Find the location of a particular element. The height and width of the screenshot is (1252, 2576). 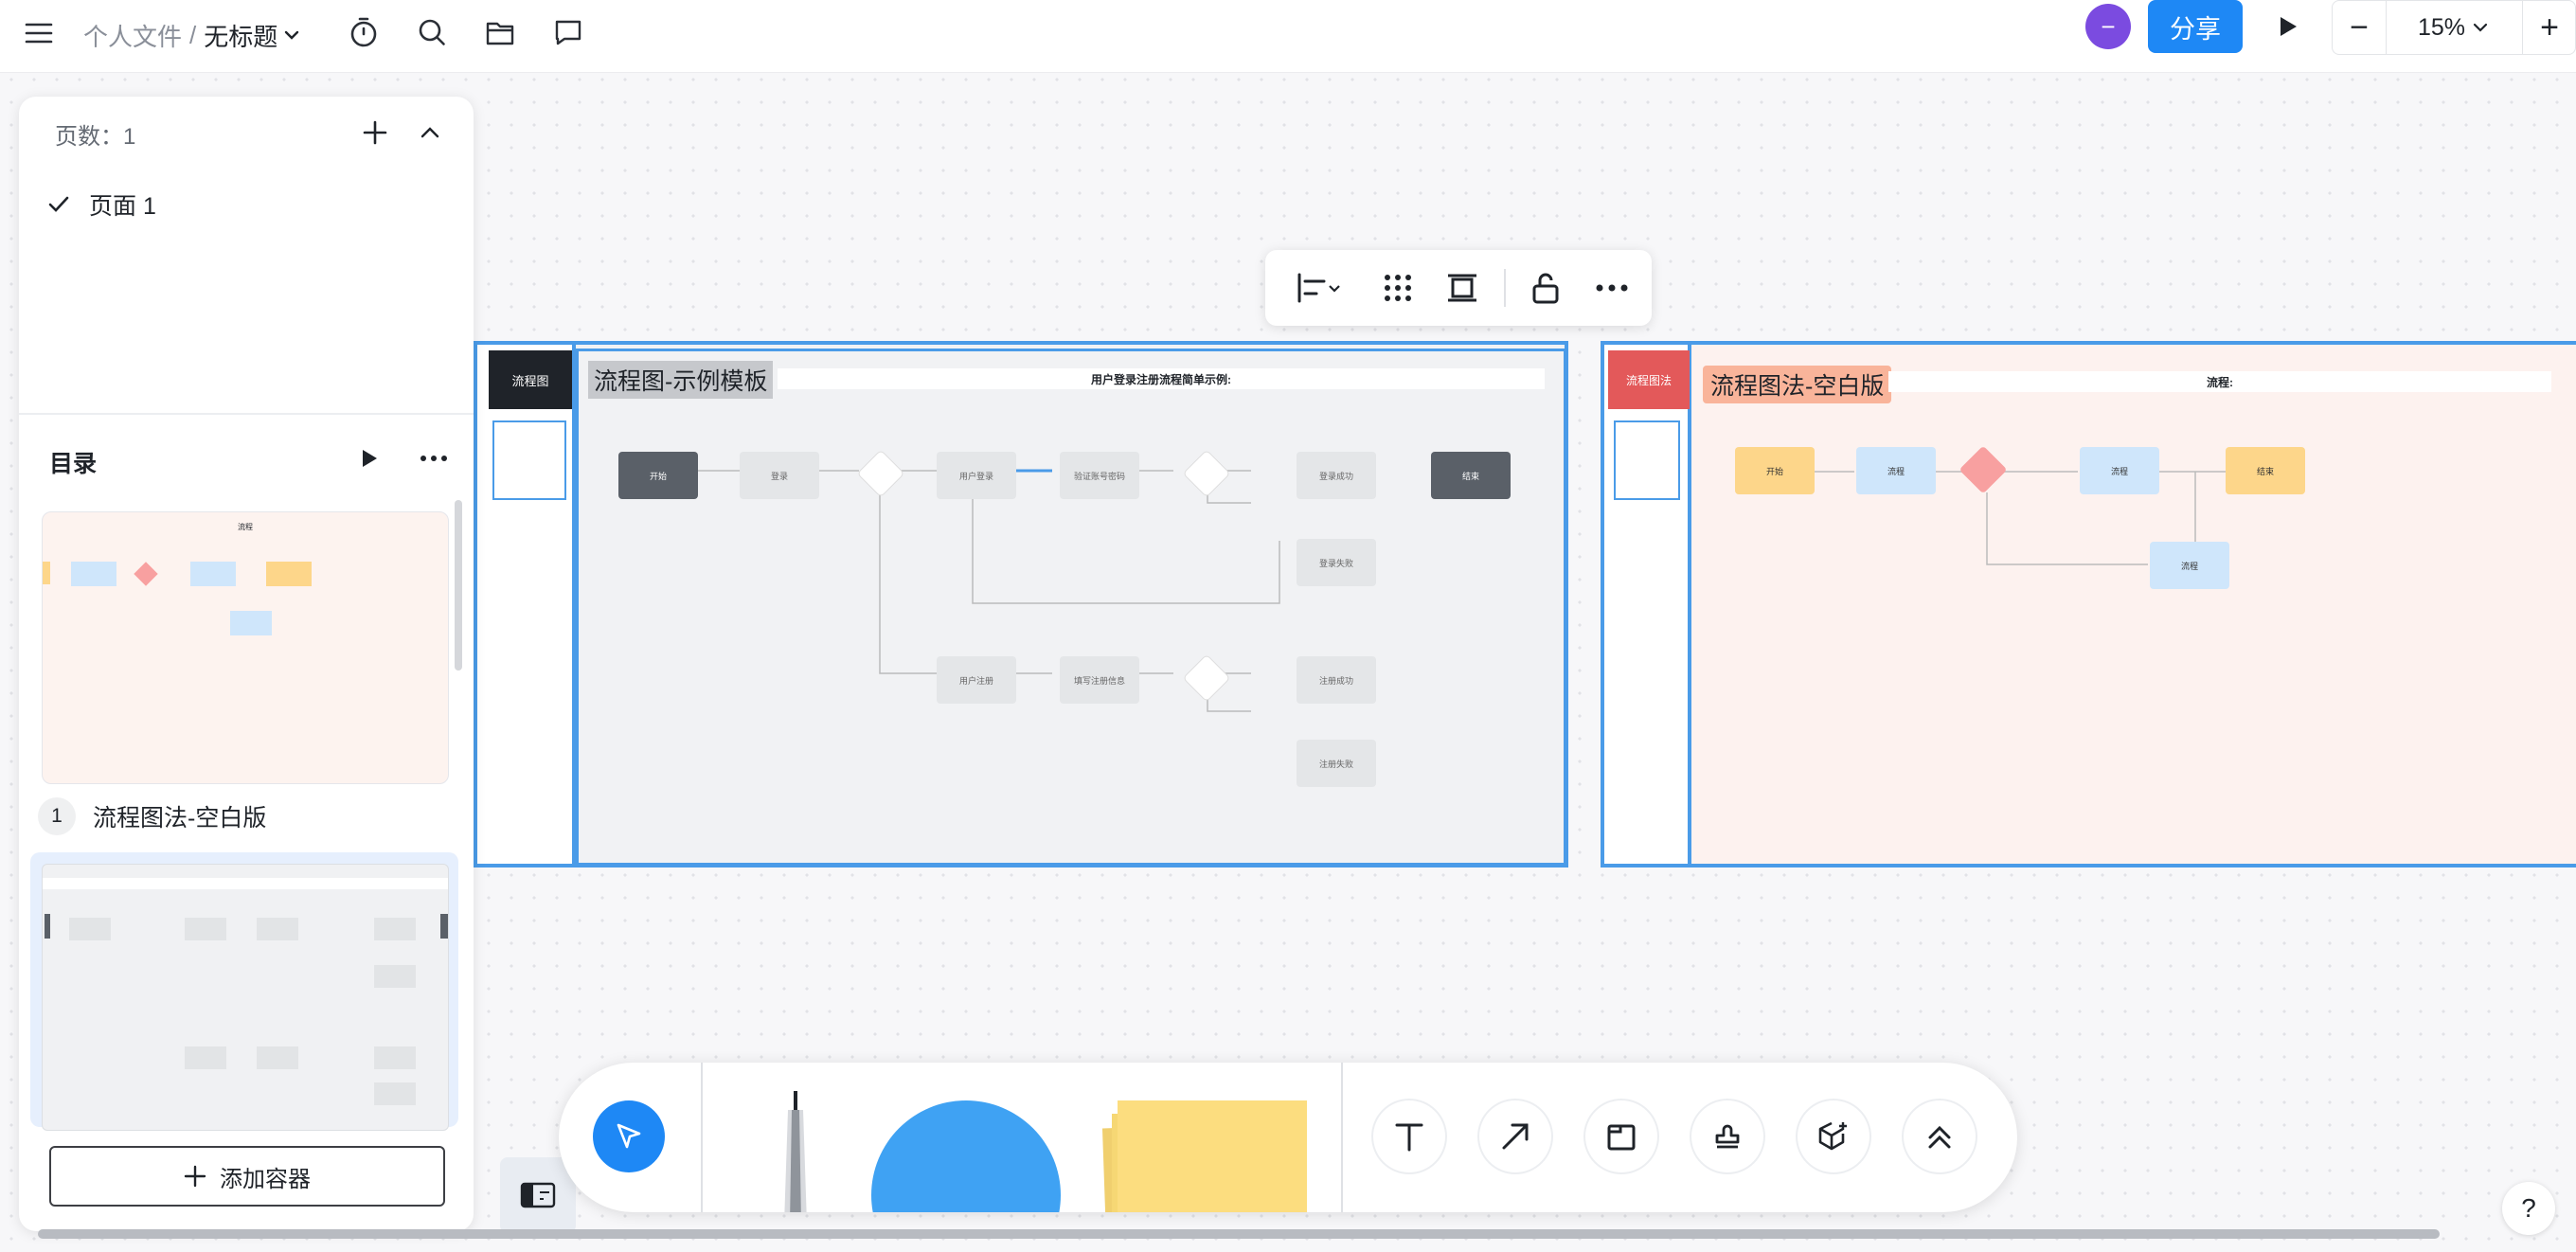

zoom-value: 15% is located at coordinates (2441, 27).